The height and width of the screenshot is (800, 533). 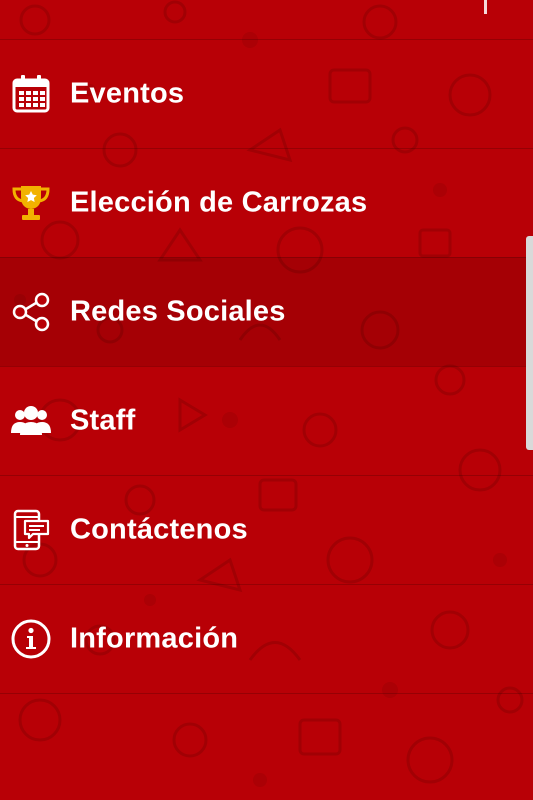 What do you see at coordinates (103, 420) in the screenshot?
I see `menu-item-label: Staff` at bounding box center [103, 420].